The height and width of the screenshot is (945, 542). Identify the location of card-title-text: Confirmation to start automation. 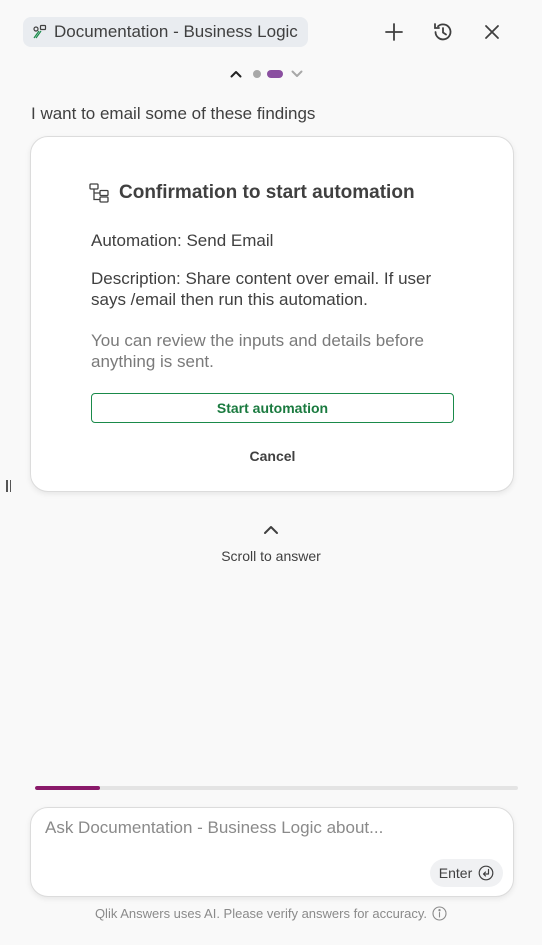
(267, 192).